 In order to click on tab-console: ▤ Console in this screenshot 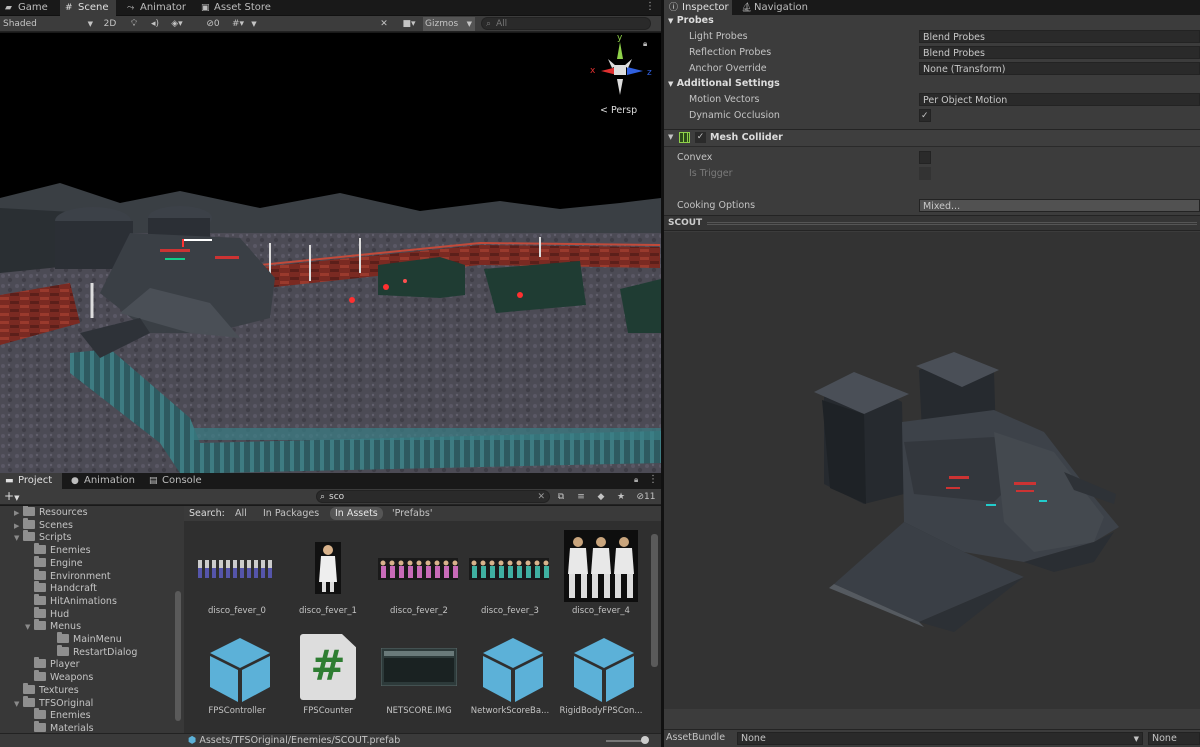, I will do `click(175, 481)`.